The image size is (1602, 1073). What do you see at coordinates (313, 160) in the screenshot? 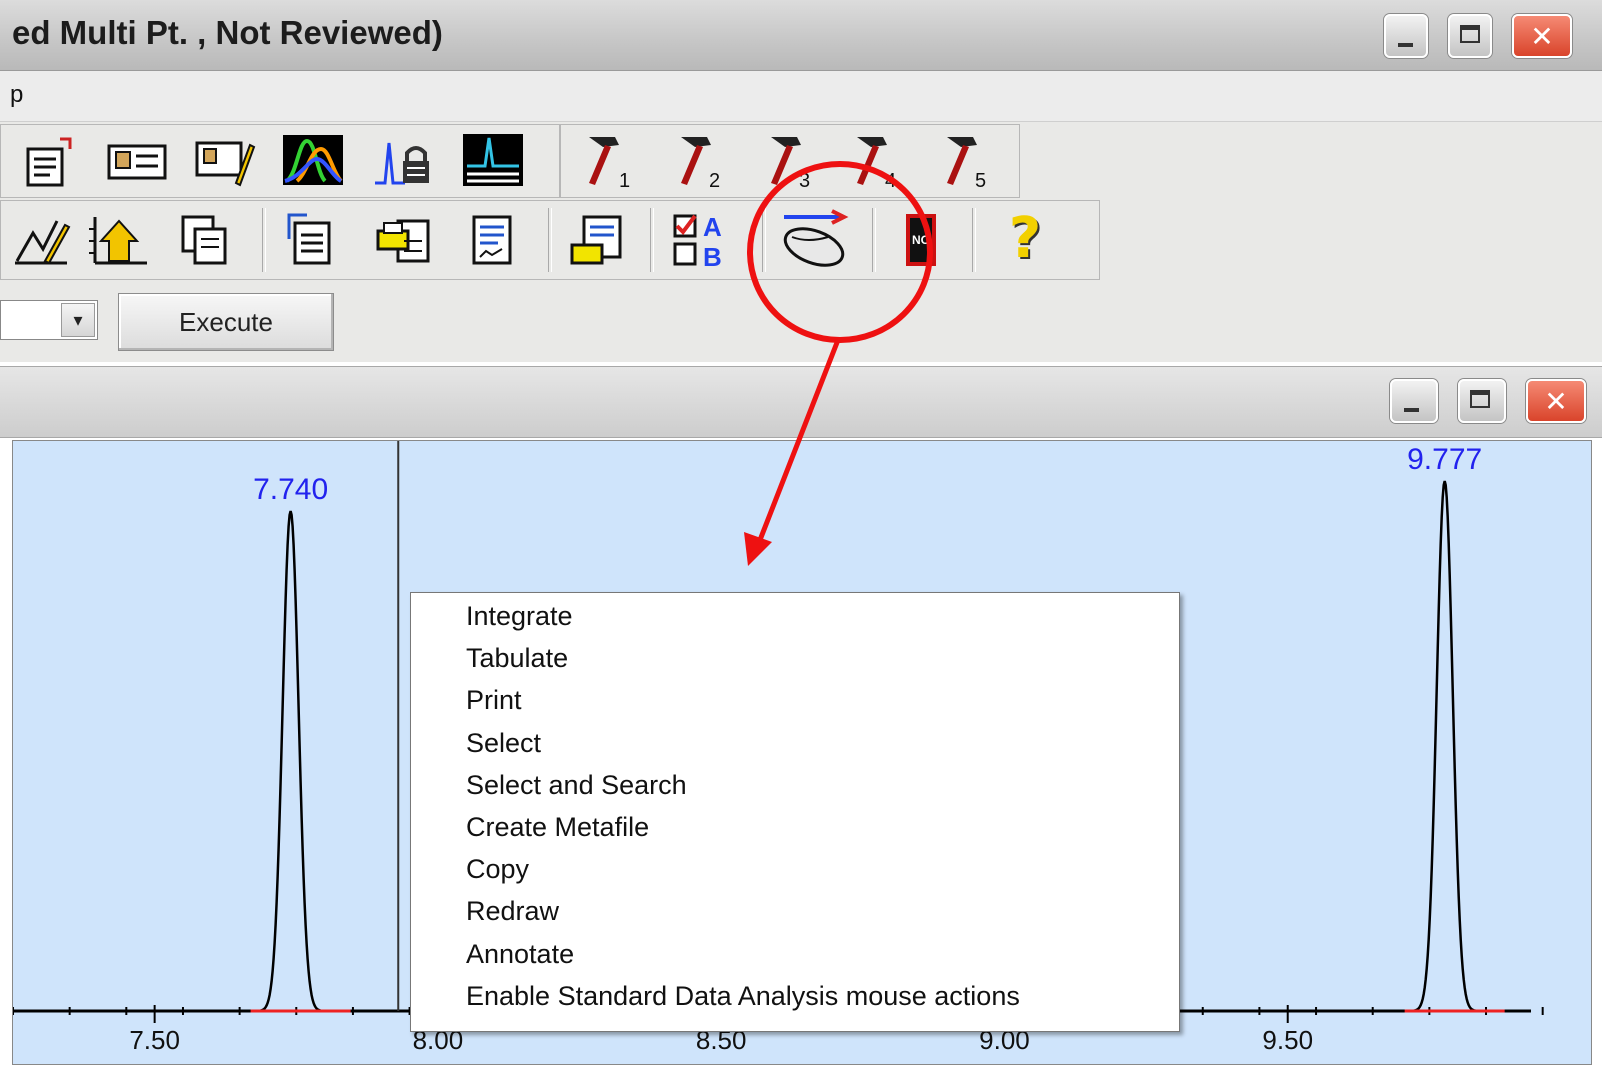
I see `spectrum-icon` at bounding box center [313, 160].